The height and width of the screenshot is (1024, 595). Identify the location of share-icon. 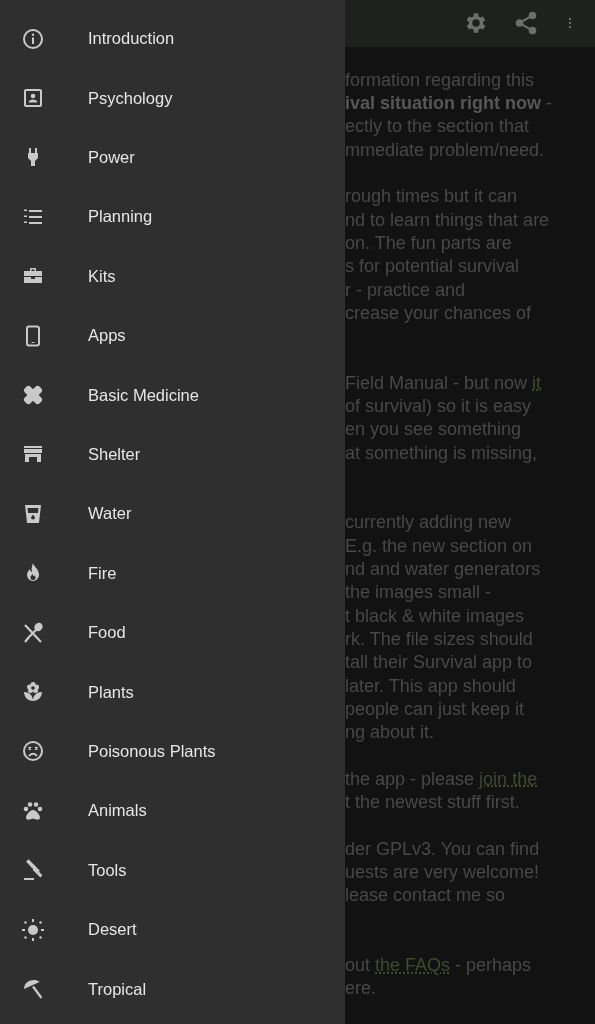
(526, 23).